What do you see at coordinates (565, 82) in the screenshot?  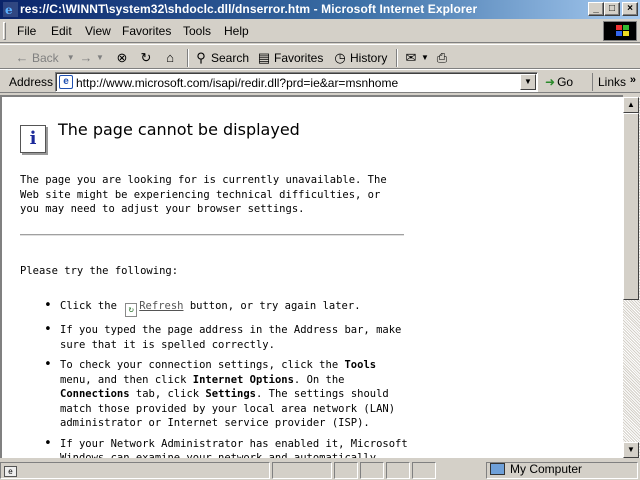 I see `go-label: Go` at bounding box center [565, 82].